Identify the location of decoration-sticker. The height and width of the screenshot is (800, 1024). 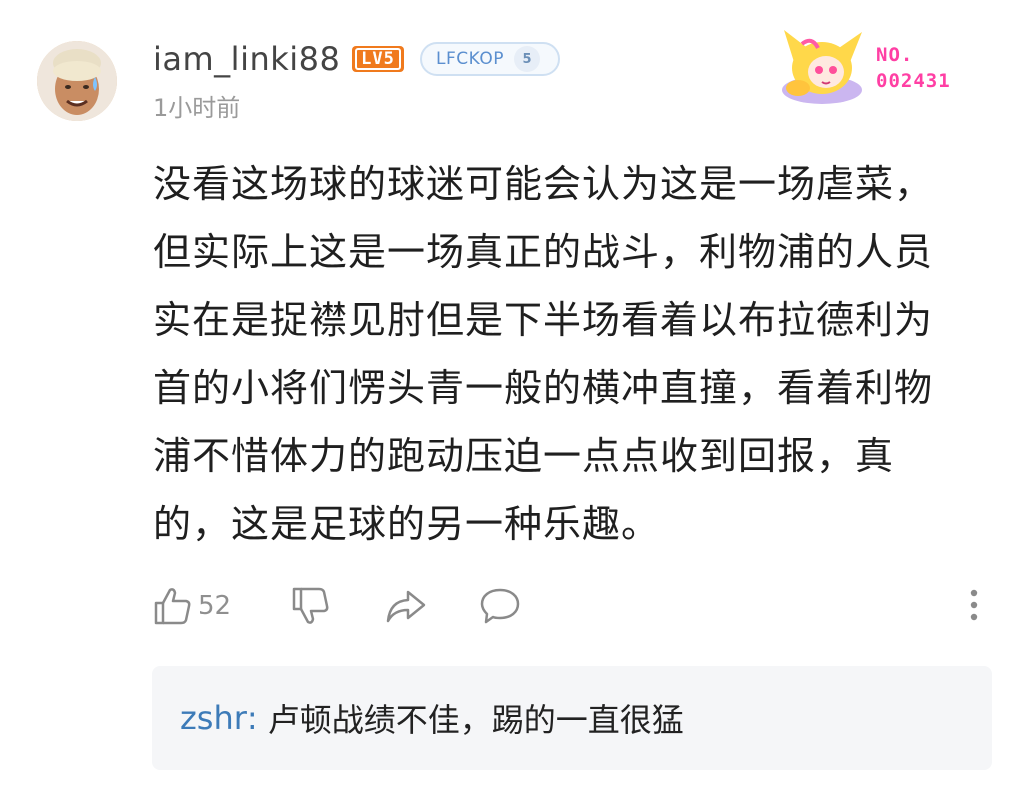
(822, 66).